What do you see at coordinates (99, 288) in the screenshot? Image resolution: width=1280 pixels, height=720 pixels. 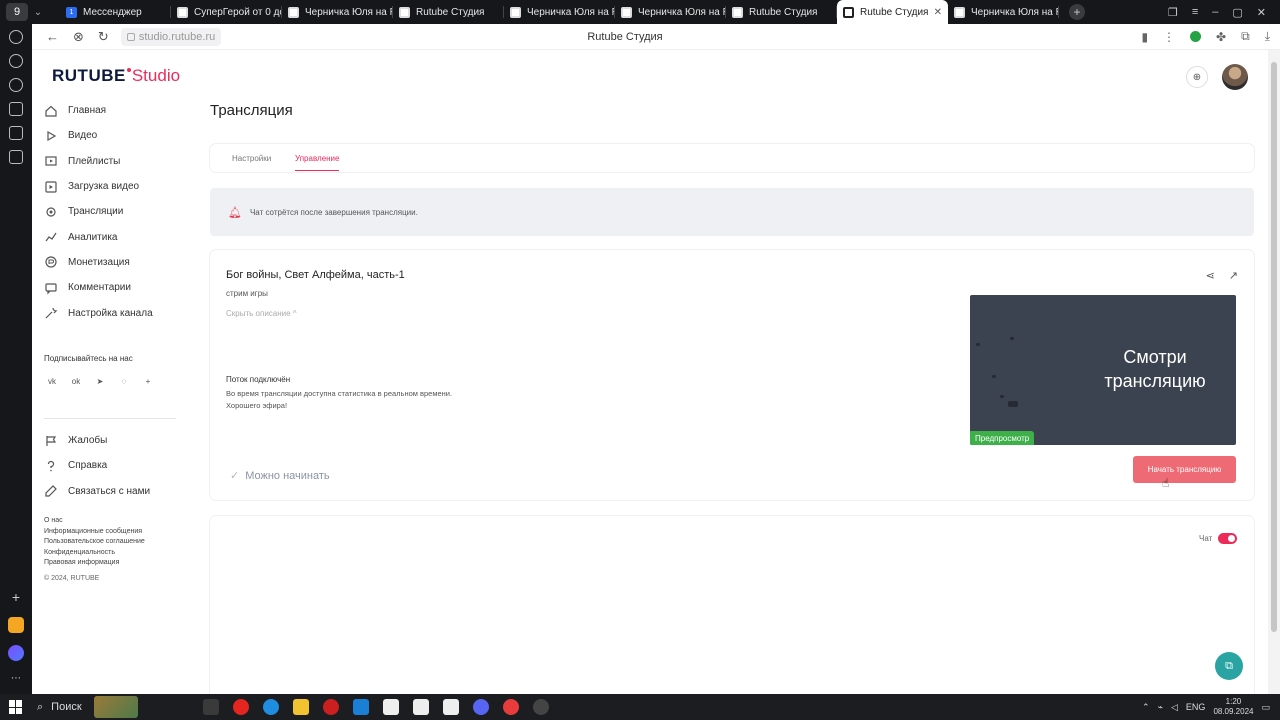 I see `sidebar-item-label: Комментарии` at bounding box center [99, 288].